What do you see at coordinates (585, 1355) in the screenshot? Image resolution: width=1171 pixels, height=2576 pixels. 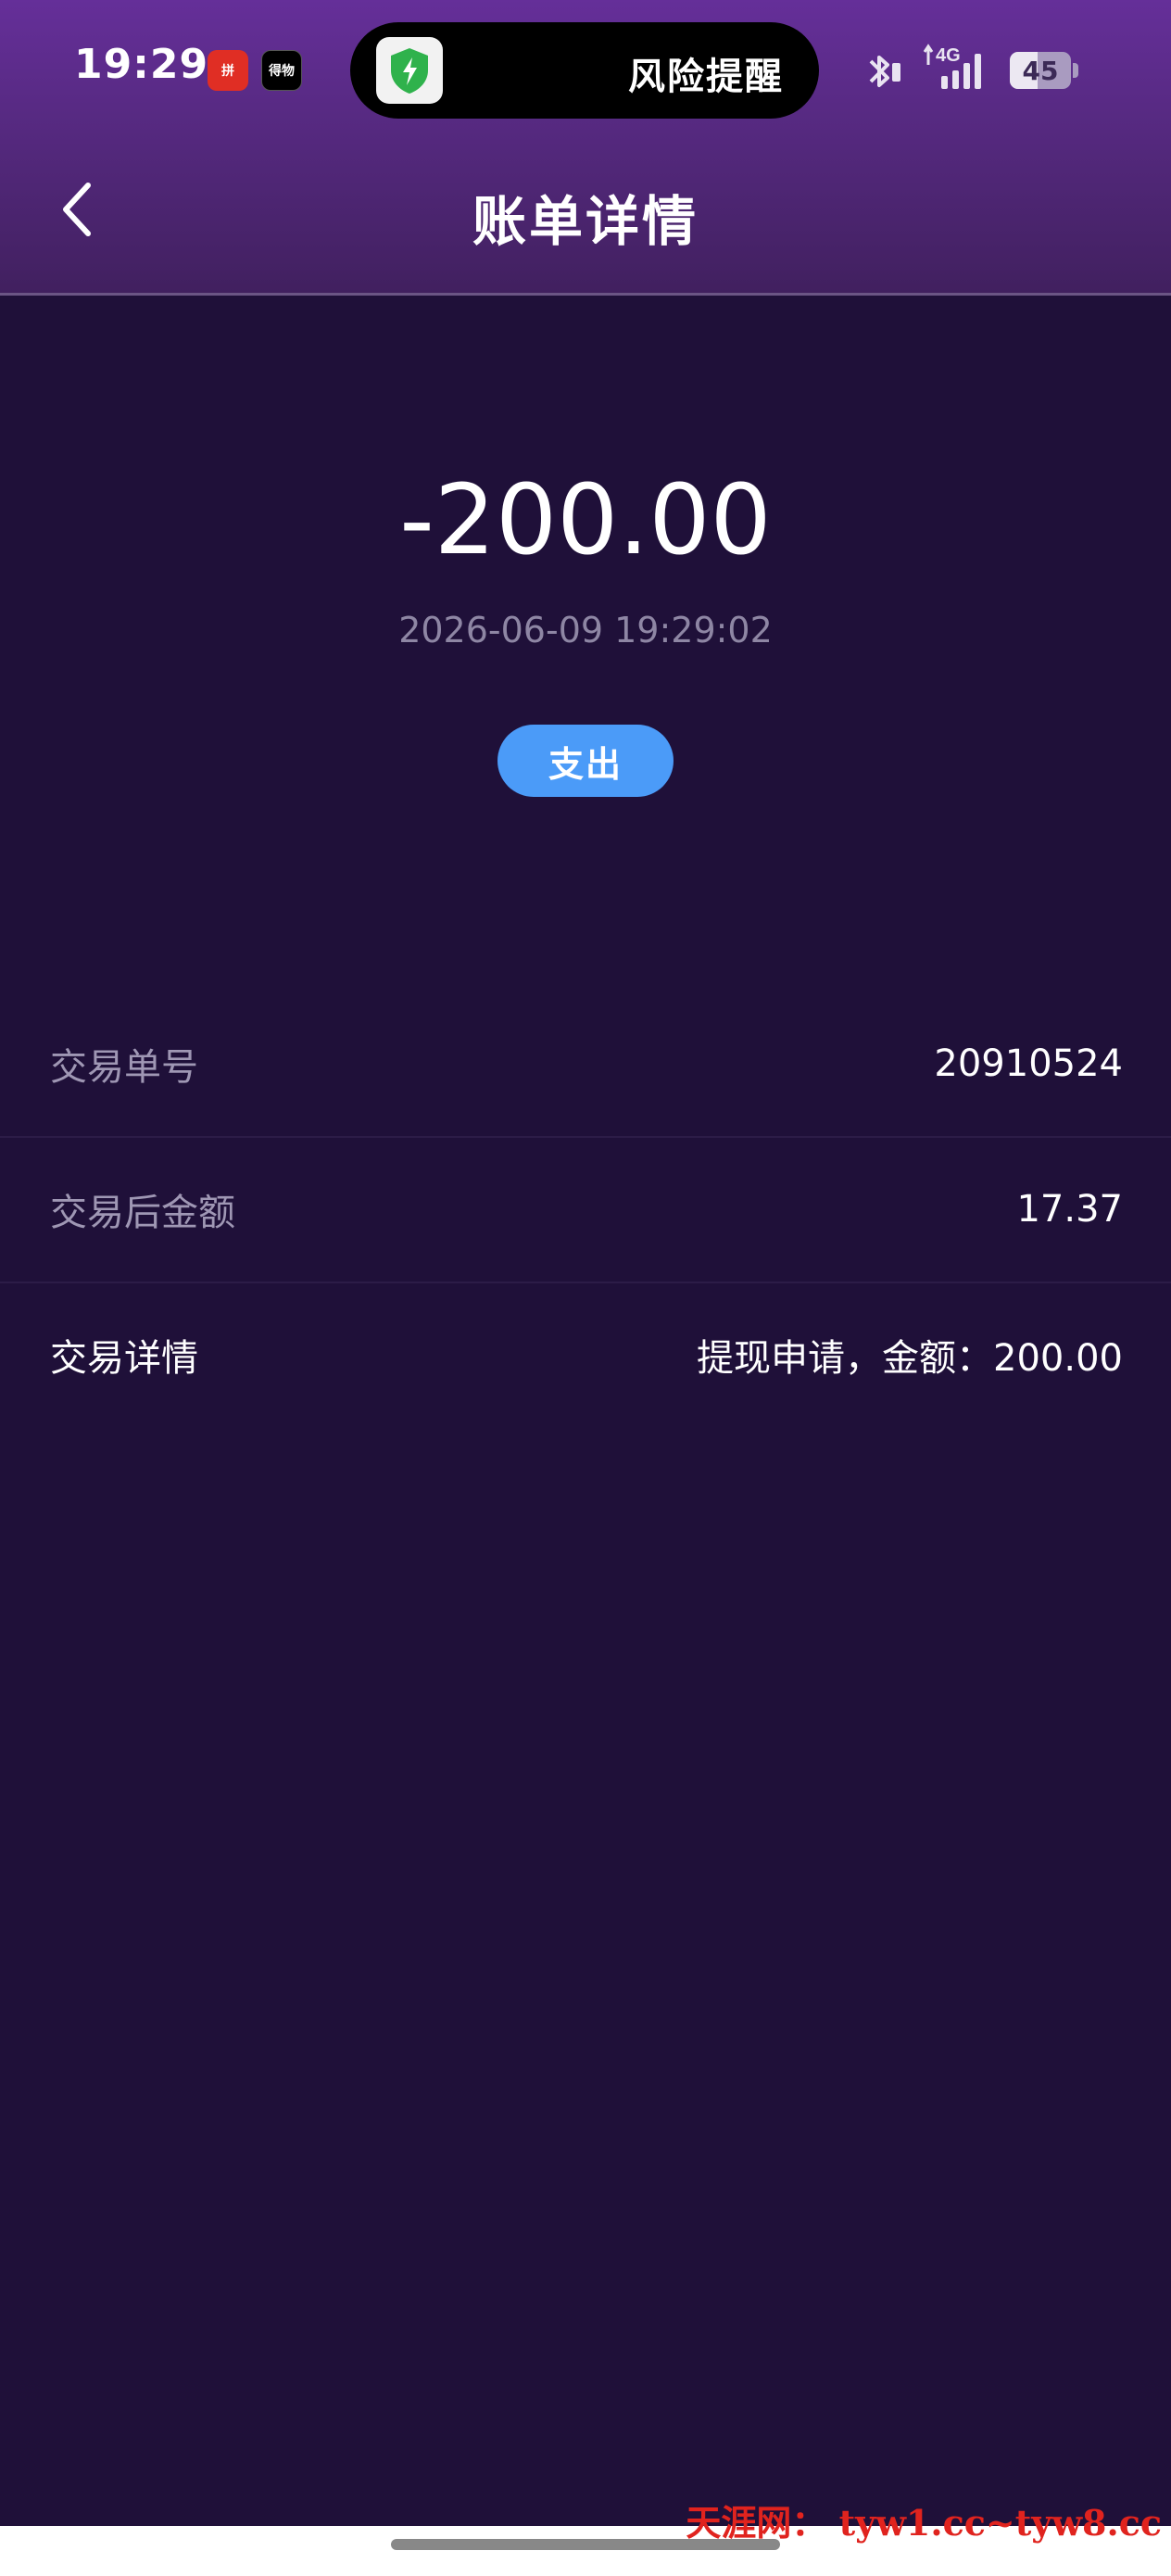 I see `detail-row-transaction-details: 交易详情 提现申请，金额：200.00` at bounding box center [585, 1355].